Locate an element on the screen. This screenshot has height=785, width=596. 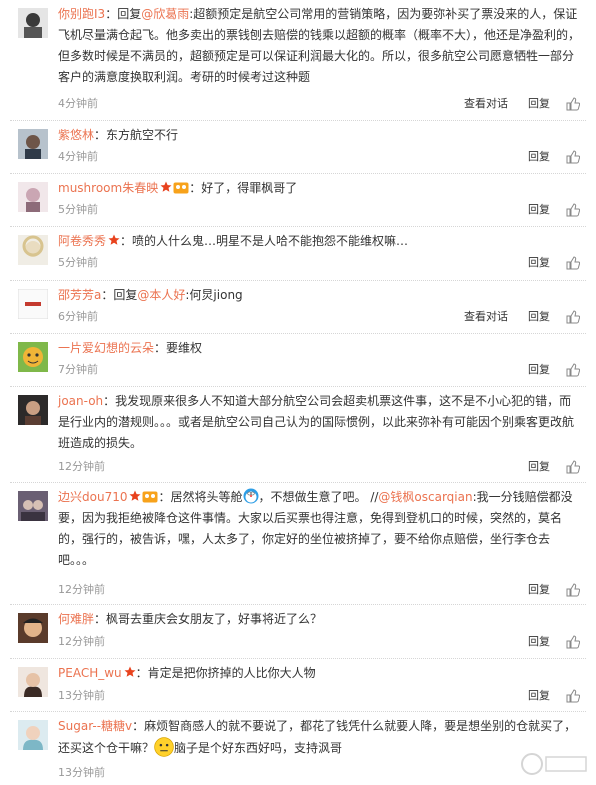
comment-text: :何炅jiong is located at coordinates (214, 295).